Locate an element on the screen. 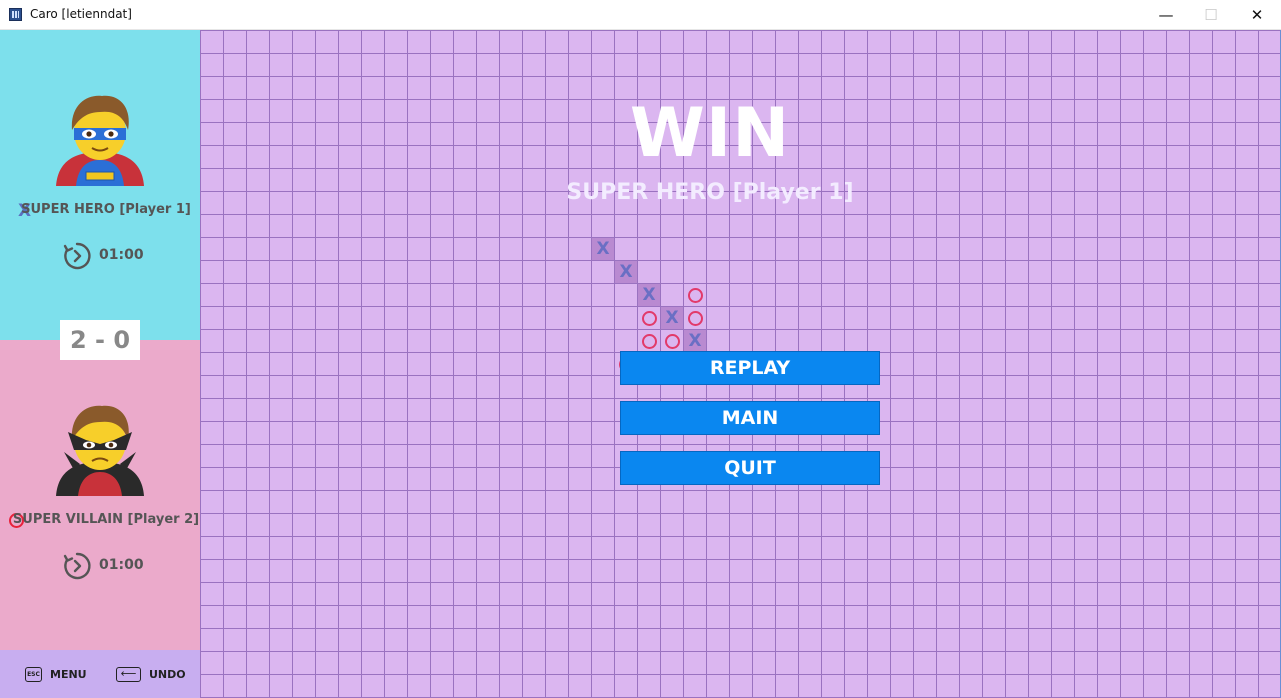  replay-button: REPLAY is located at coordinates (750, 368).